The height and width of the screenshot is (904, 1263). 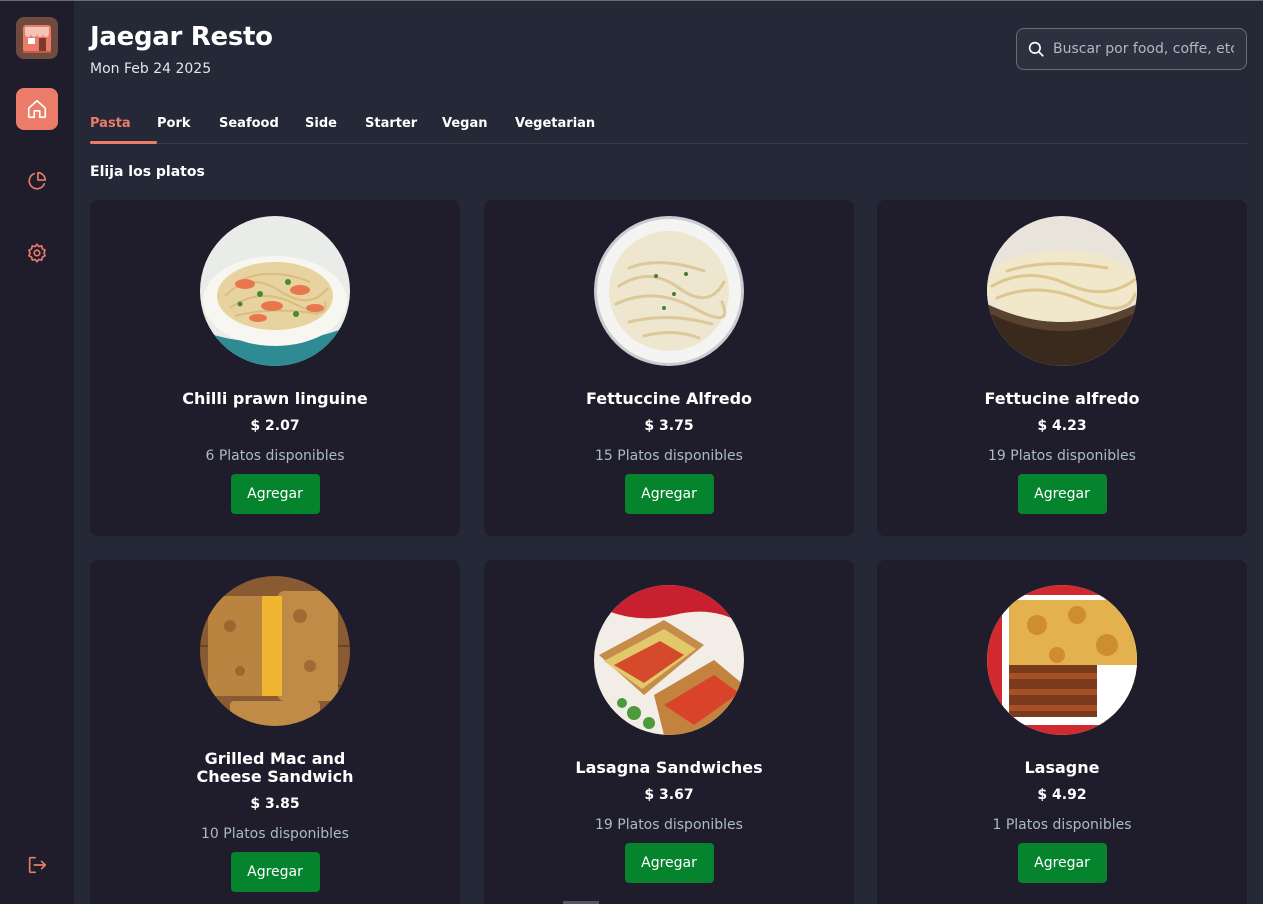 What do you see at coordinates (275, 398) in the screenshot?
I see `dish-name: Chilli prawn linguine` at bounding box center [275, 398].